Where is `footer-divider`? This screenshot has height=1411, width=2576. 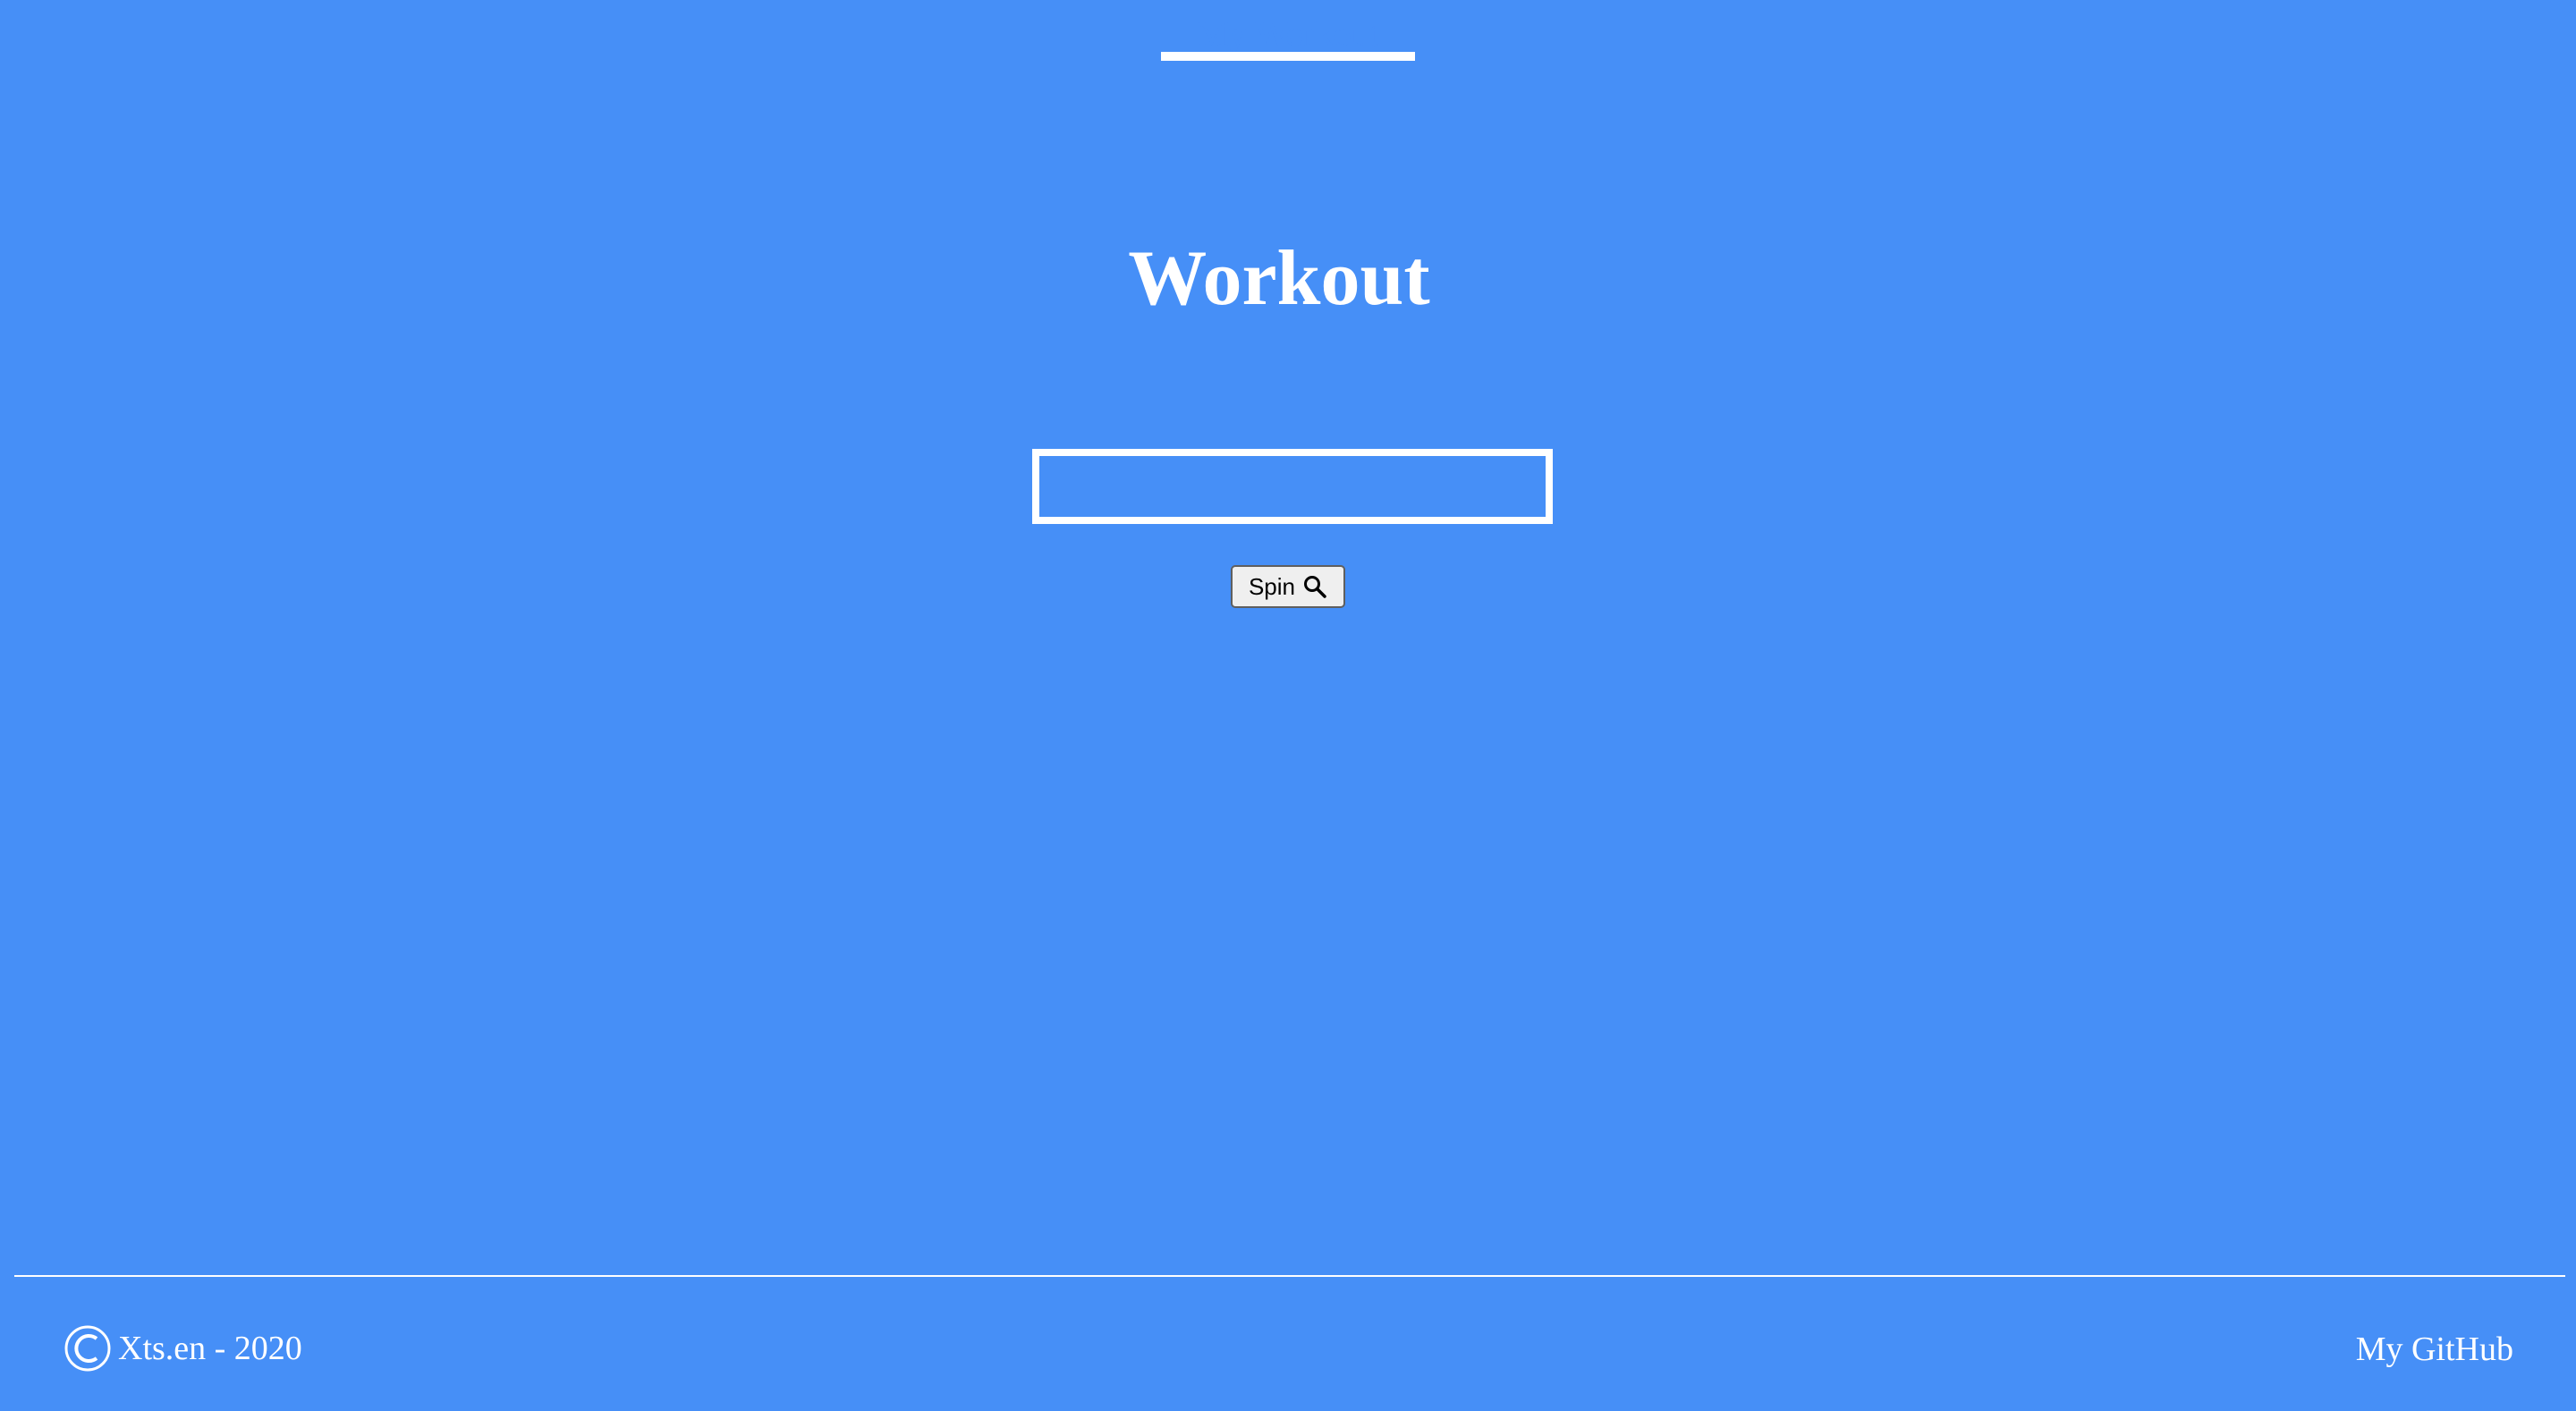 footer-divider is located at coordinates (1289, 1276).